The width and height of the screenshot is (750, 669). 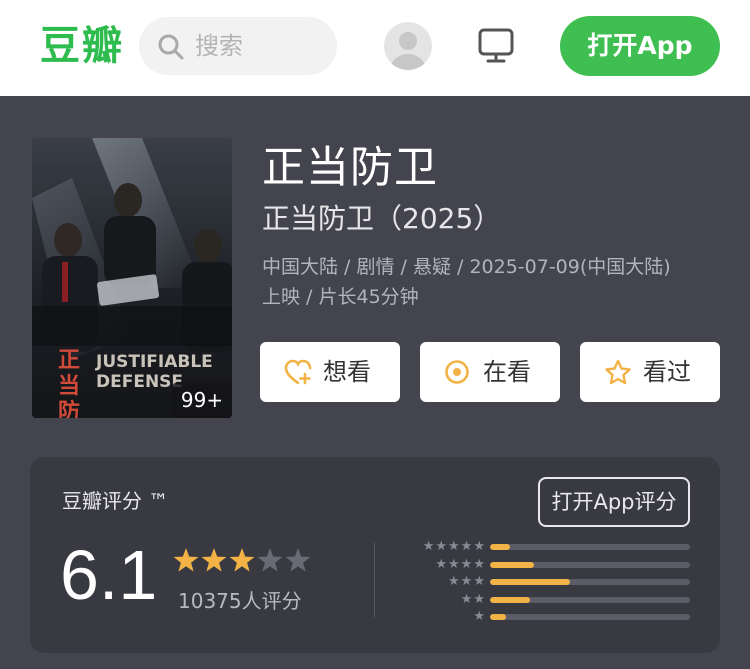 I want to click on distribution-stars-label: ★★, so click(x=473, y=599).